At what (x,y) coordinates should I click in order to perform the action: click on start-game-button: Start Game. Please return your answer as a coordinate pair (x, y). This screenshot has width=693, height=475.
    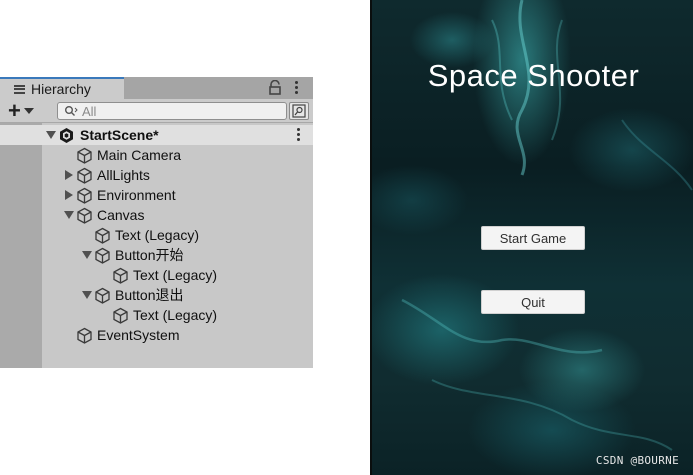
    Looking at the image, I should click on (533, 238).